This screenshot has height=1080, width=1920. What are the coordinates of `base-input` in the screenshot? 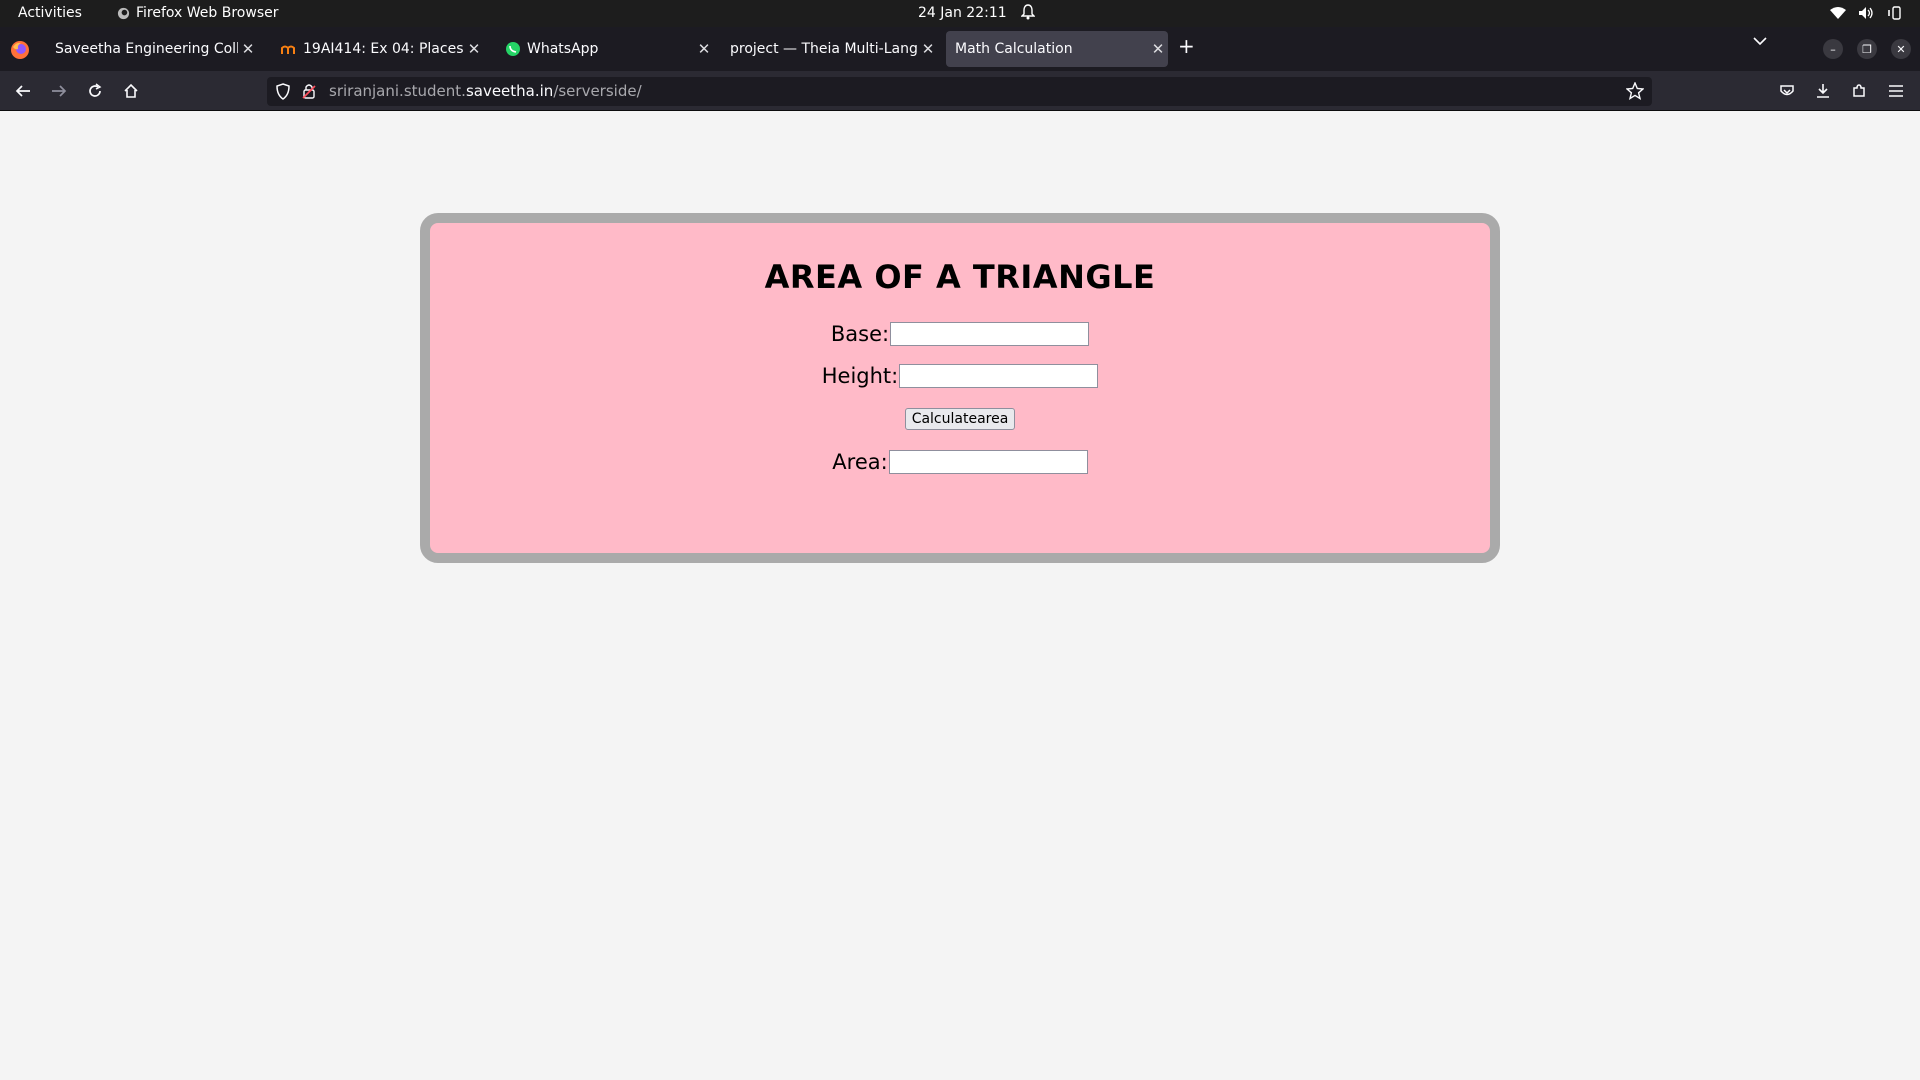 It's located at (990, 334).